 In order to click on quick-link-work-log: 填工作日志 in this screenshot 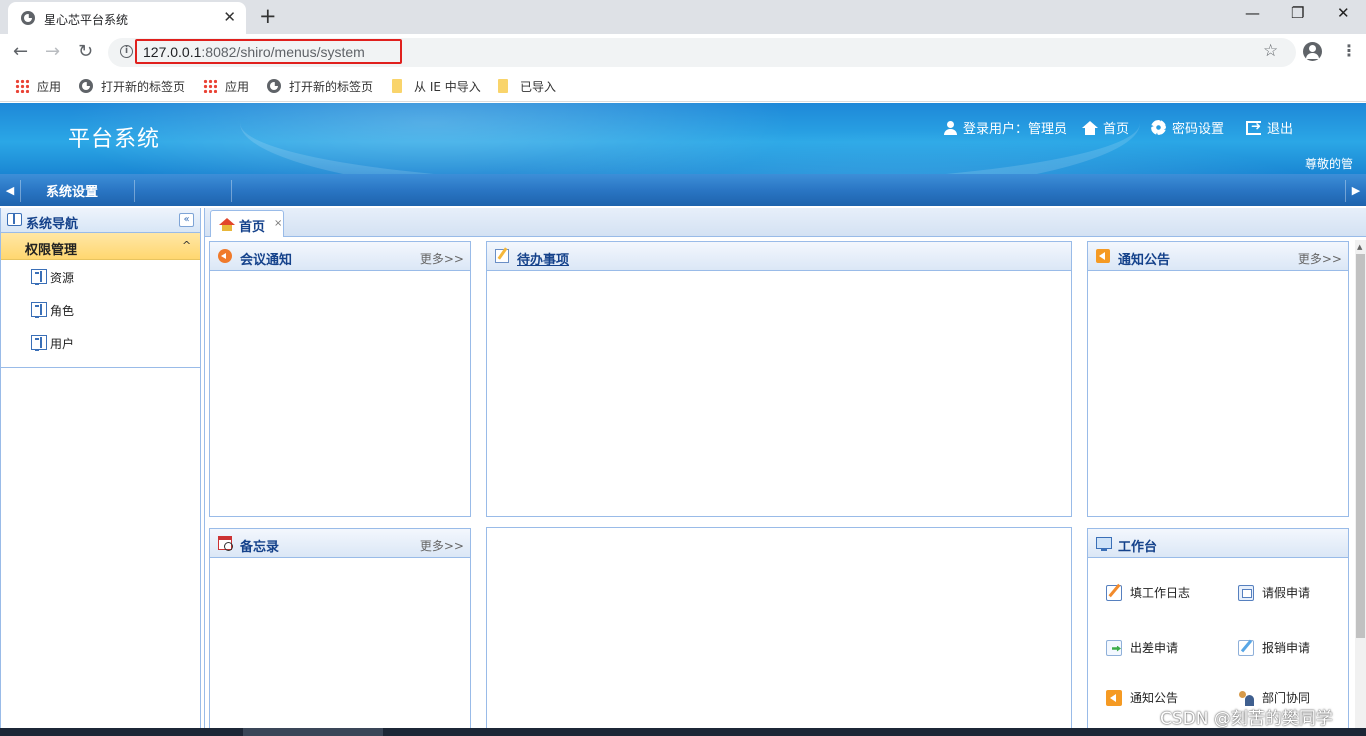, I will do `click(1148, 592)`.